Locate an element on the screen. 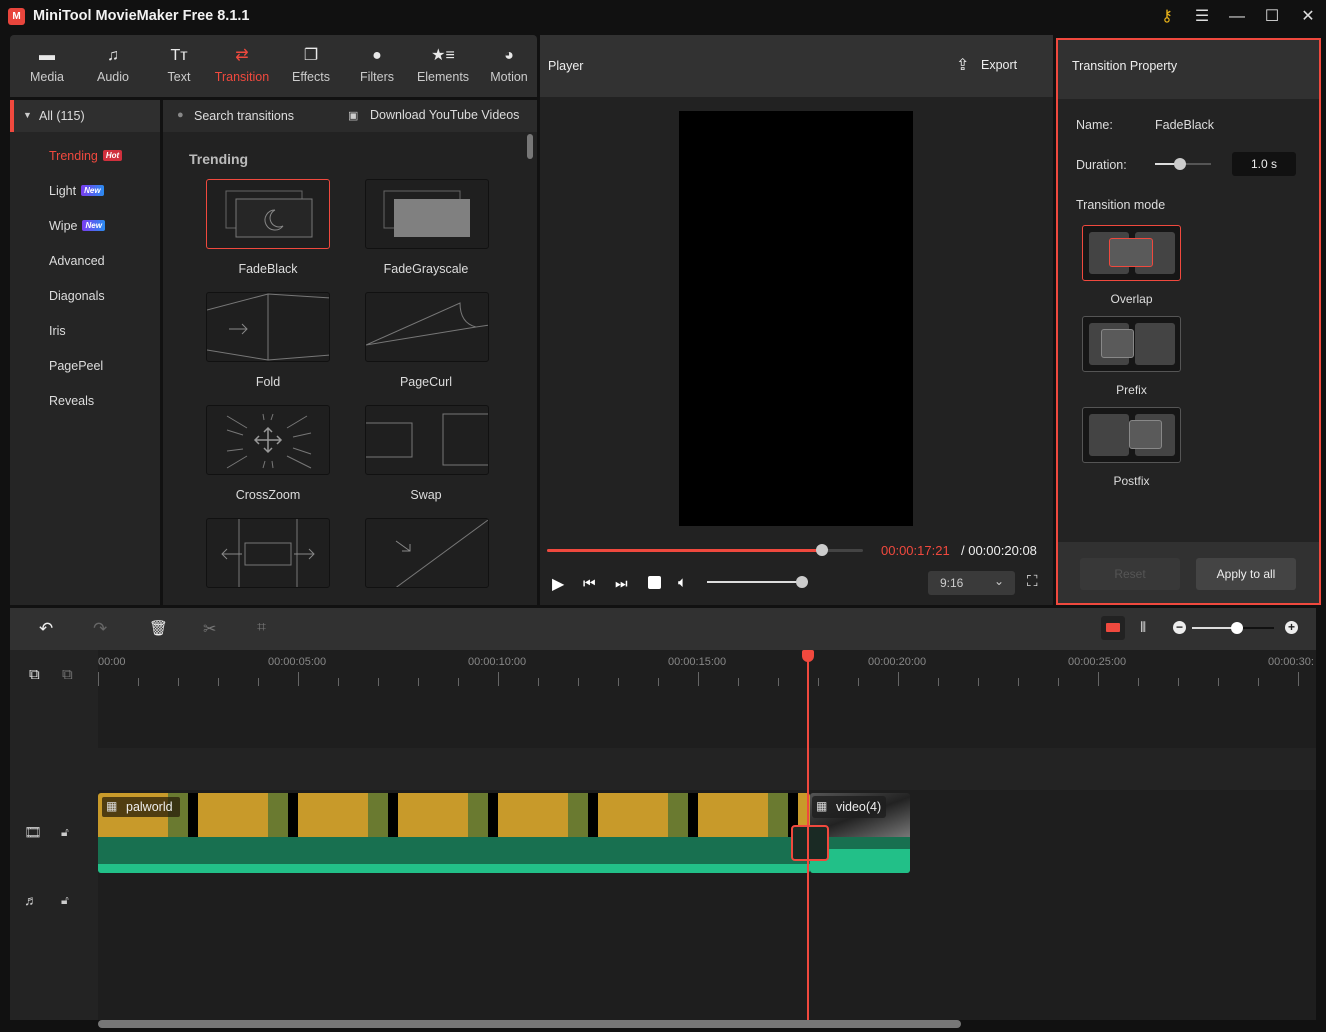 This screenshot has width=1326, height=1032. undo-icon: ↶ is located at coordinates (46, 629).